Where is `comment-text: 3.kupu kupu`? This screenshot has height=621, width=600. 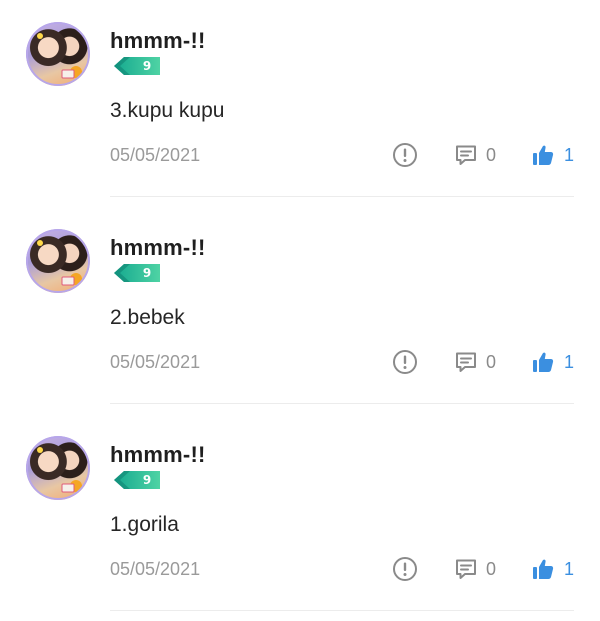 comment-text: 3.kupu kupu is located at coordinates (167, 110).